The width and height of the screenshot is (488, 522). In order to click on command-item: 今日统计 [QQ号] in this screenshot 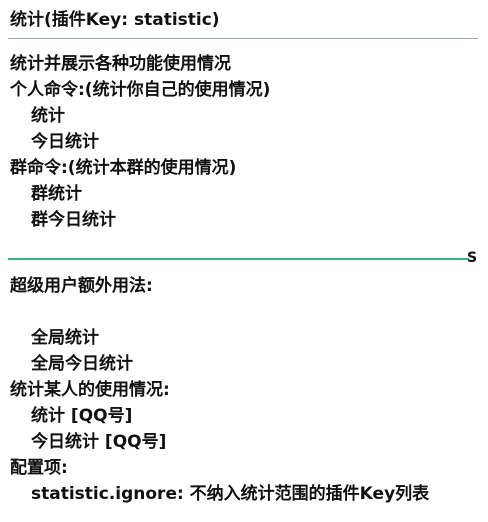, I will do `click(99, 442)`.